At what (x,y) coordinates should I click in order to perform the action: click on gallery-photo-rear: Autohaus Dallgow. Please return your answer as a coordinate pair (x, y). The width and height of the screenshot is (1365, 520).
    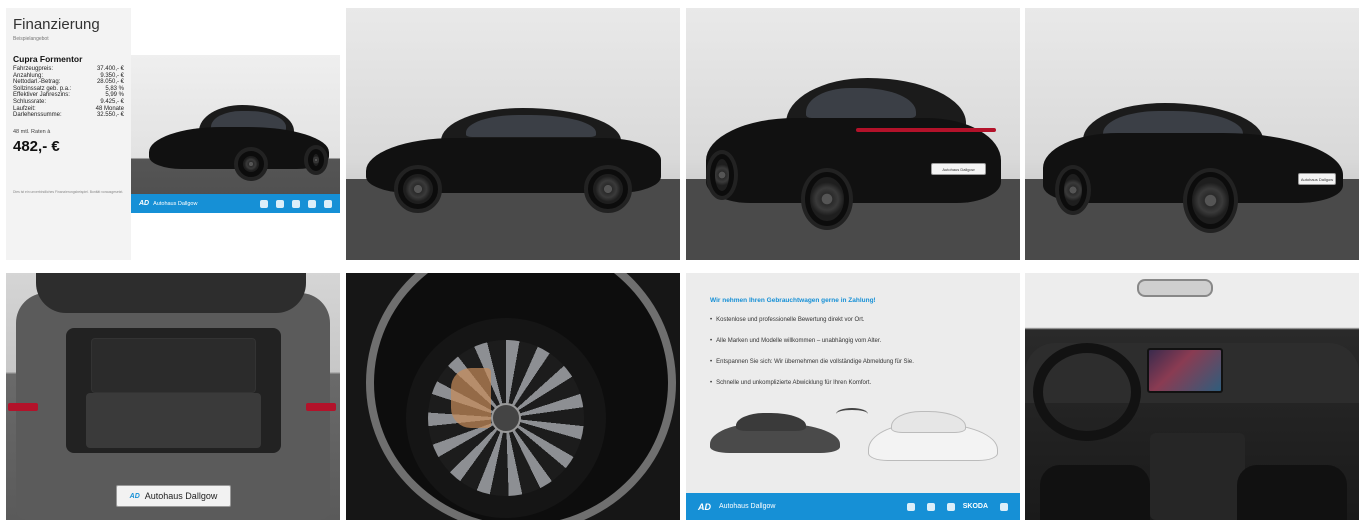
    Looking at the image, I should click on (853, 134).